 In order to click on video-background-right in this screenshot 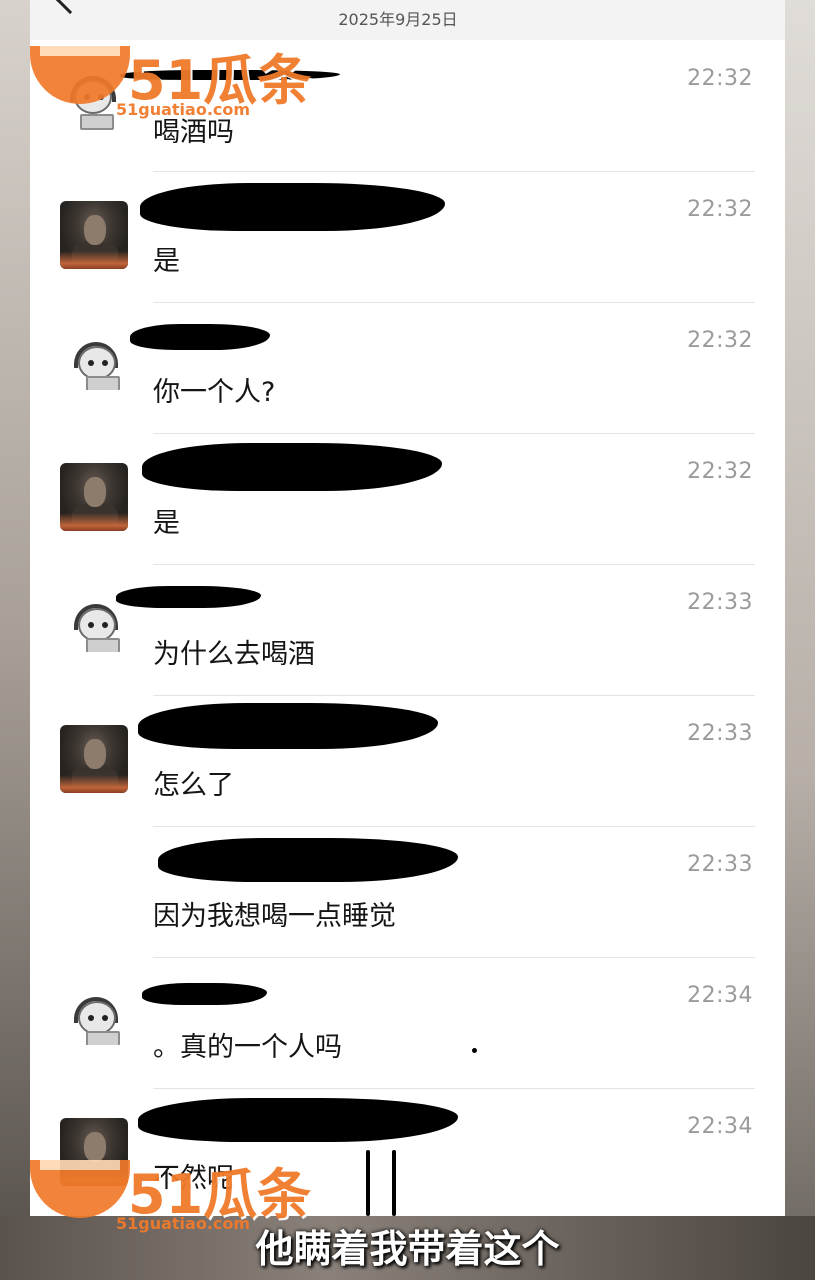, I will do `click(800, 640)`.